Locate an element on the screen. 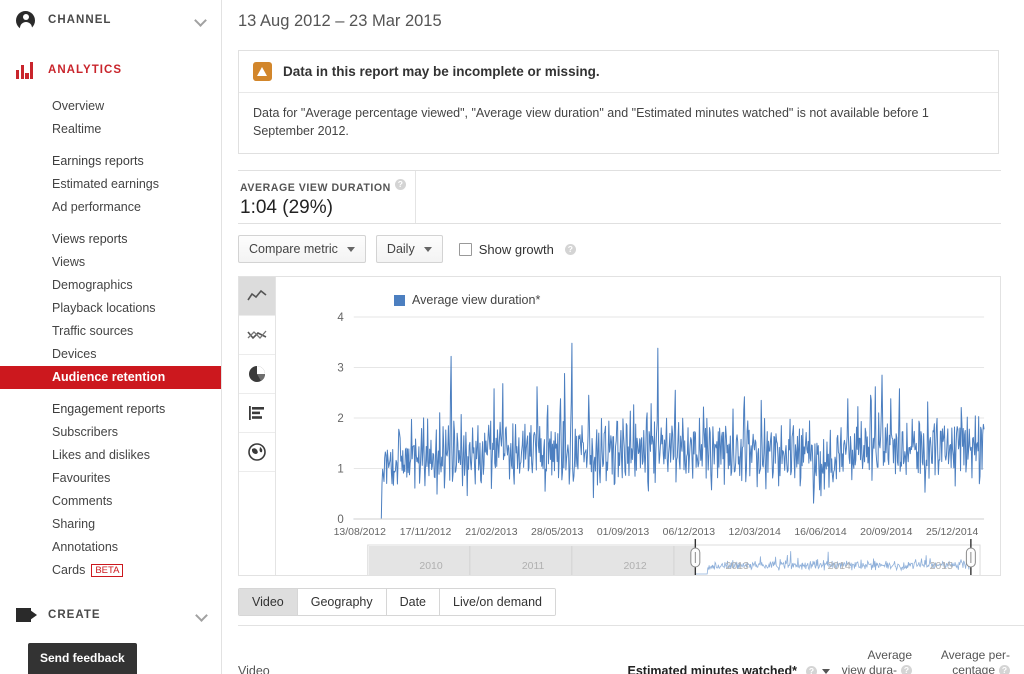 Image resolution: width=1024 pixels, height=674 pixels. sidebar-item-cards: Cards BETA is located at coordinates (110, 570).